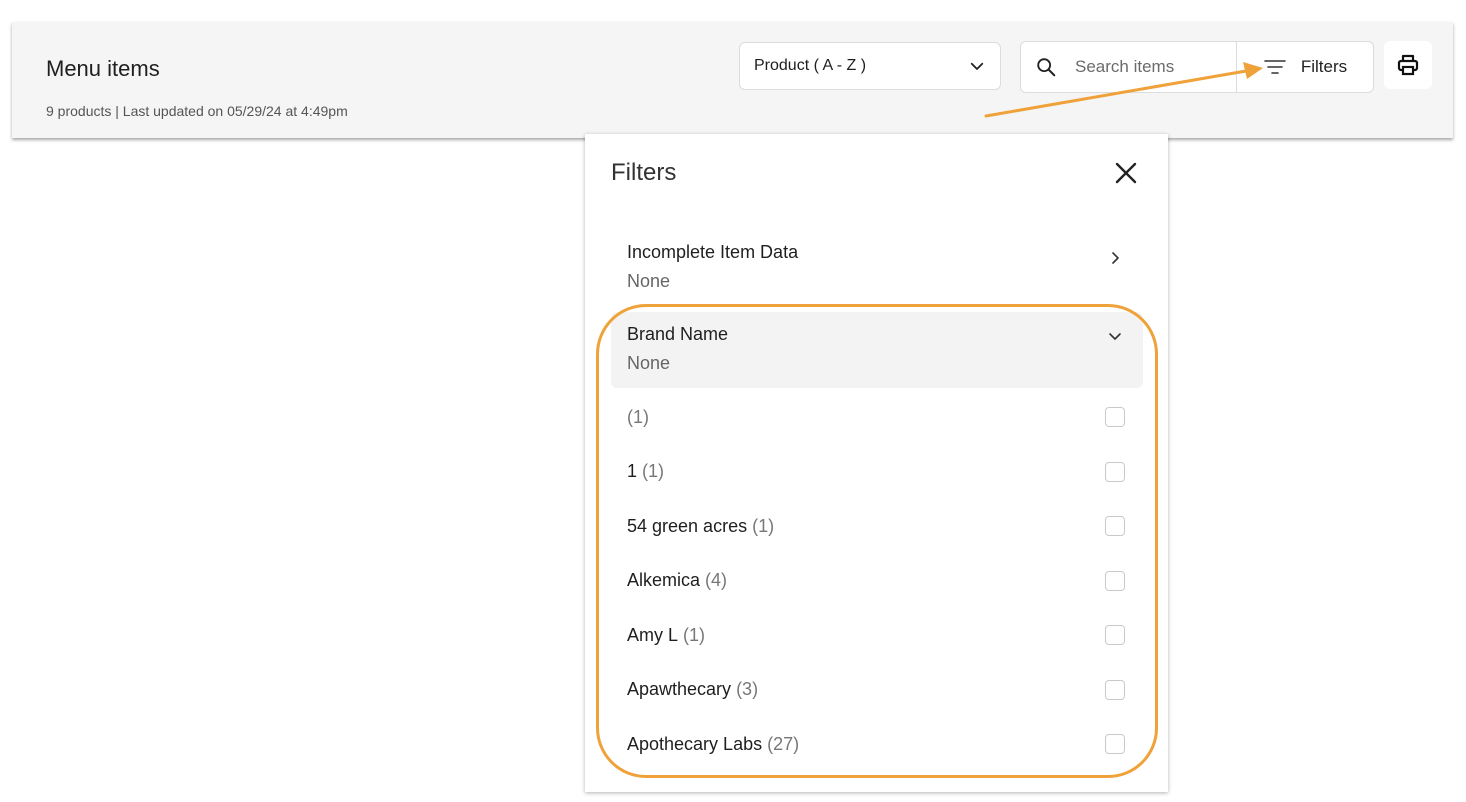 Image resolution: width=1466 pixels, height=802 pixels. I want to click on brand-option-label: Apothecary Labs, so click(695, 743).